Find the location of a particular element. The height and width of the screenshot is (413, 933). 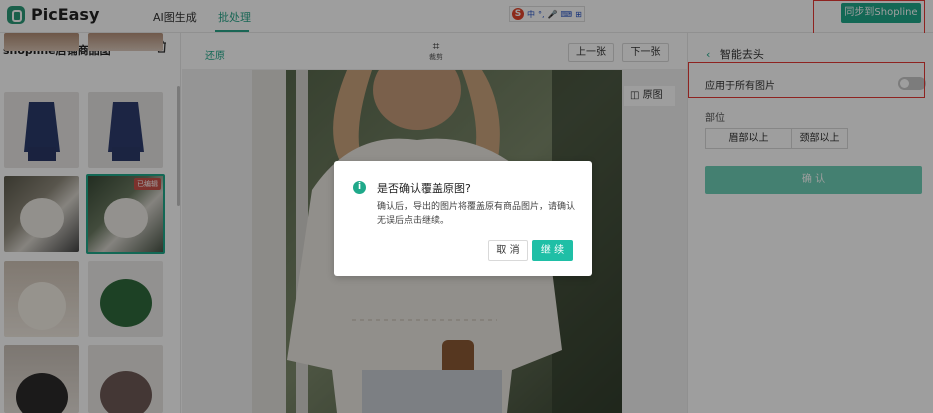

dialog-message: 确认后，导出的图片将覆盖原有商品图片，请确认无误后点击继续。 is located at coordinates (476, 214).